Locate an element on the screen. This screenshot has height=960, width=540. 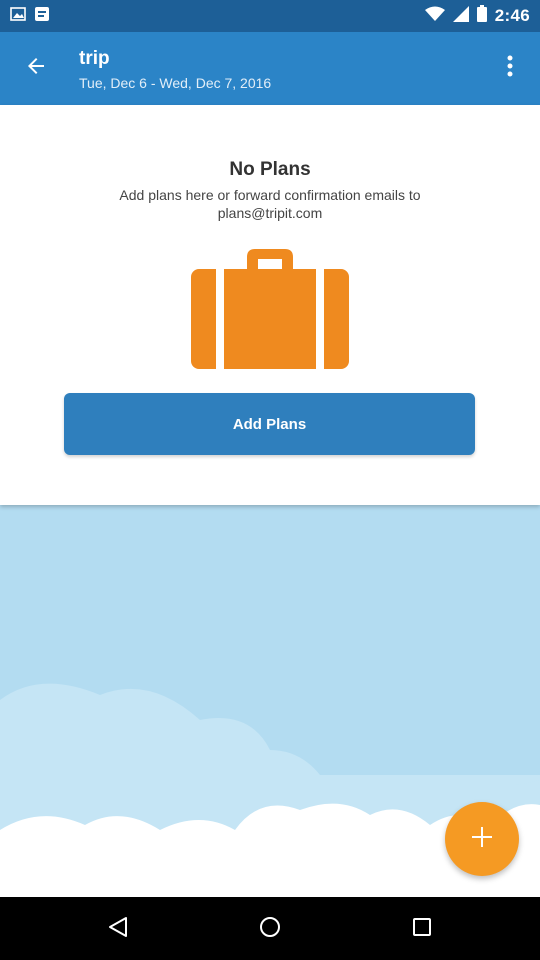
nav-back-button is located at coordinates (118, 929).